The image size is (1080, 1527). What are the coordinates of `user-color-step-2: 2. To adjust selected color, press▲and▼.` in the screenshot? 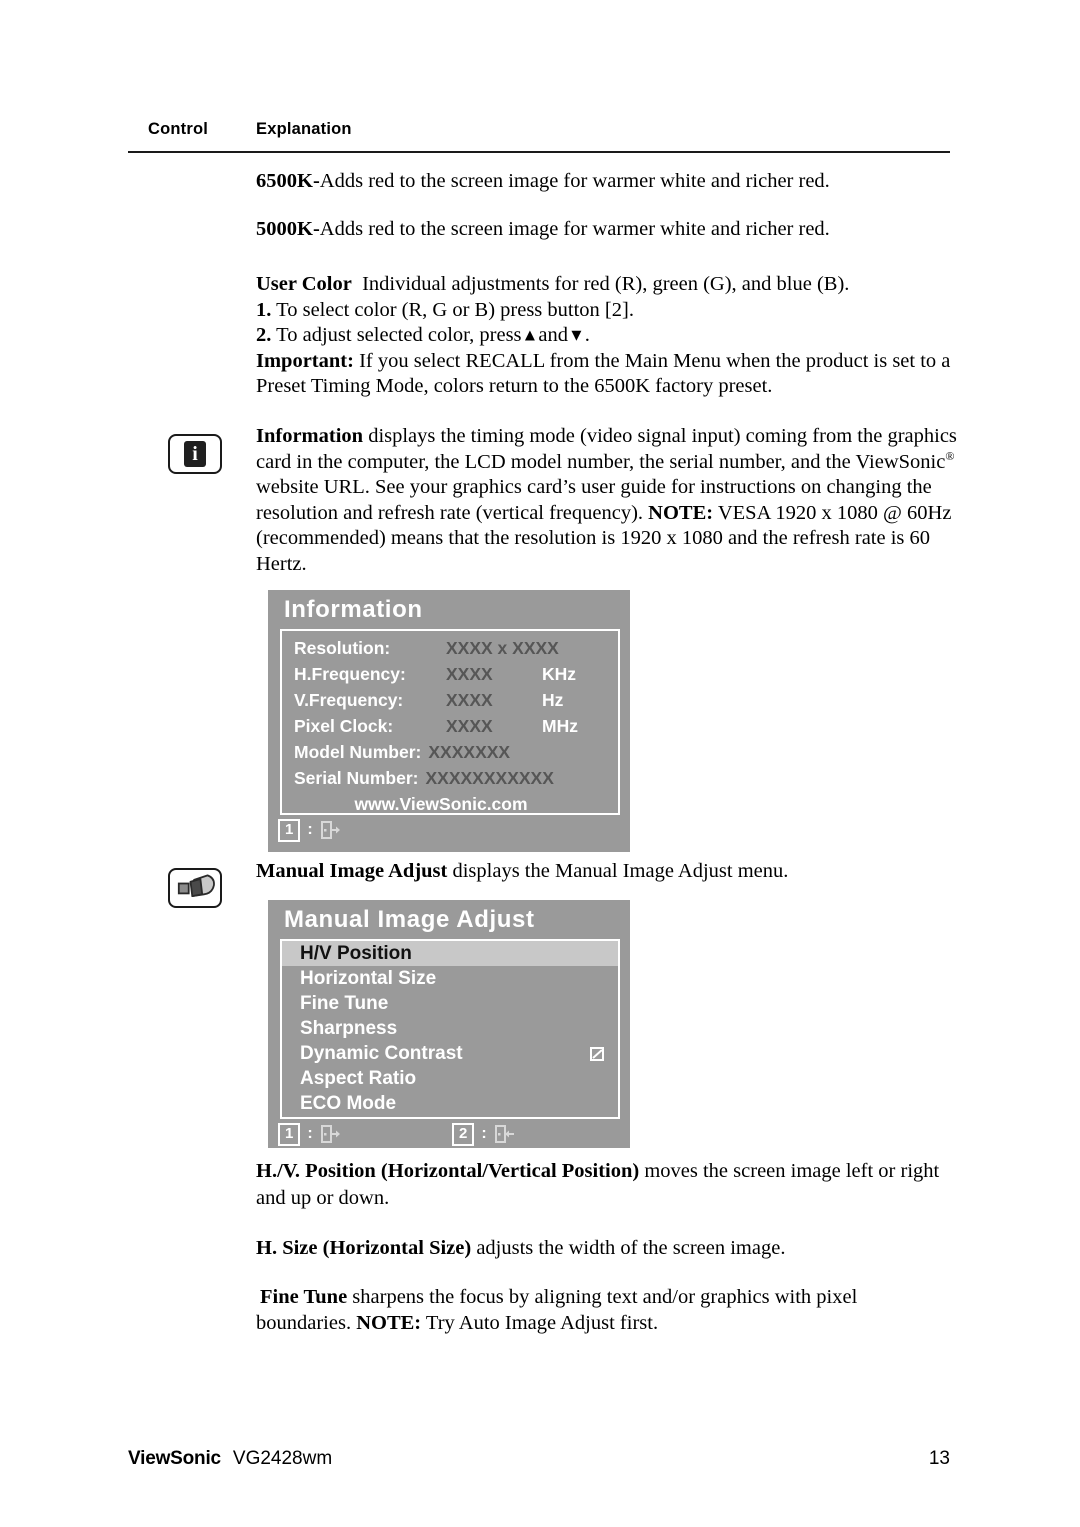 It's located at (606, 336).